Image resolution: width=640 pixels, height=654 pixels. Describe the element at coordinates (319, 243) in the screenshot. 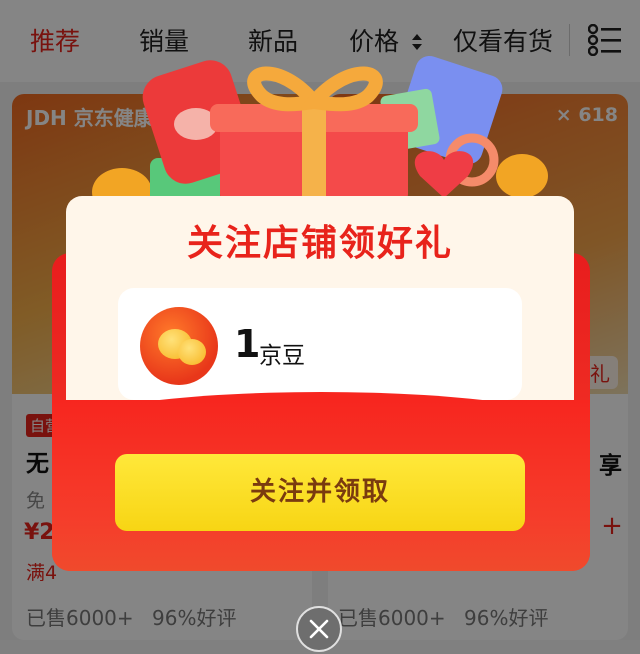

I see `popup-title: 关注店铺领好礼` at that location.